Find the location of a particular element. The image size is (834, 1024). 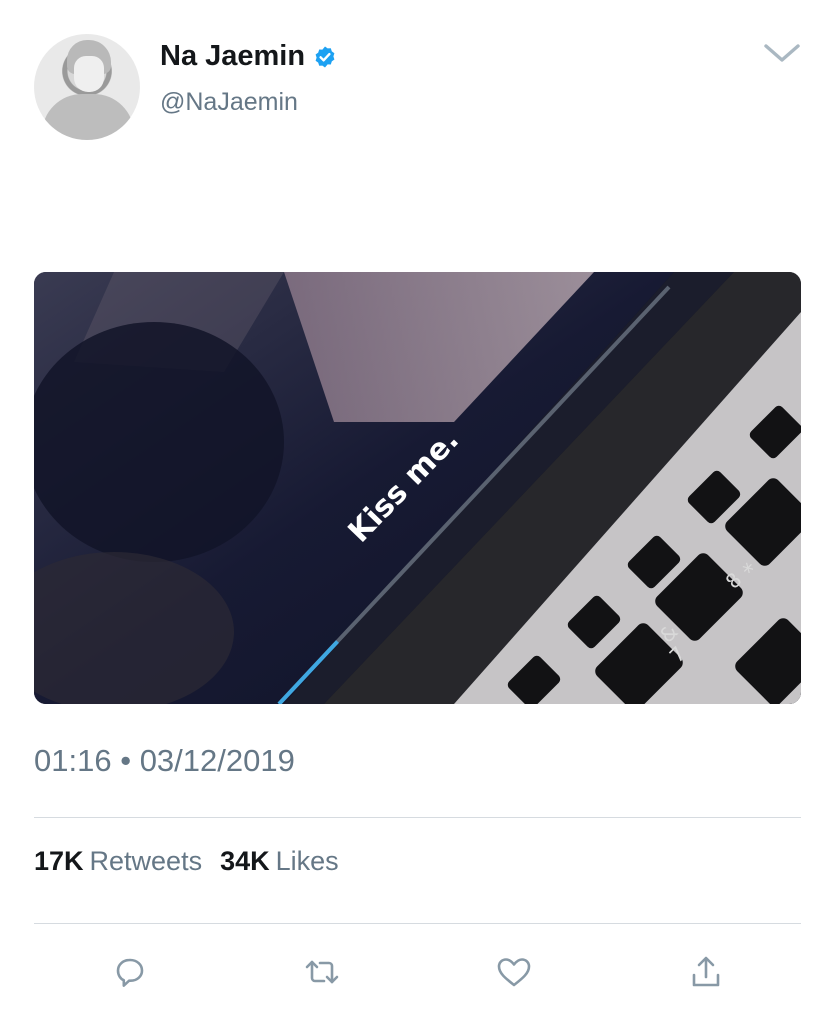

likes-stat: 34K Likes is located at coordinates (279, 861).